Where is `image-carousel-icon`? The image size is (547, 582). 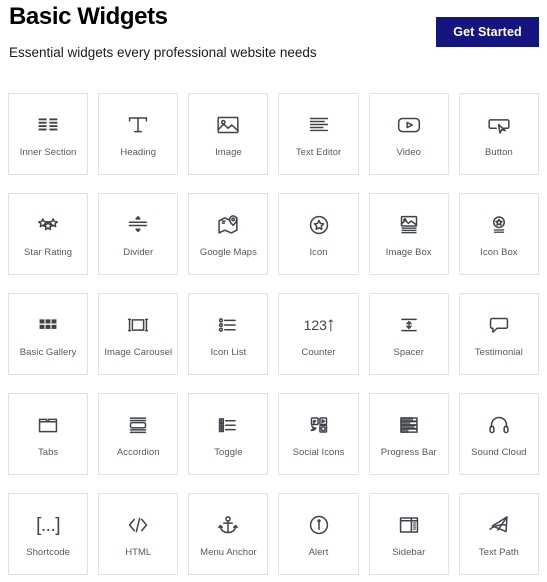 image-carousel-icon is located at coordinates (138, 325).